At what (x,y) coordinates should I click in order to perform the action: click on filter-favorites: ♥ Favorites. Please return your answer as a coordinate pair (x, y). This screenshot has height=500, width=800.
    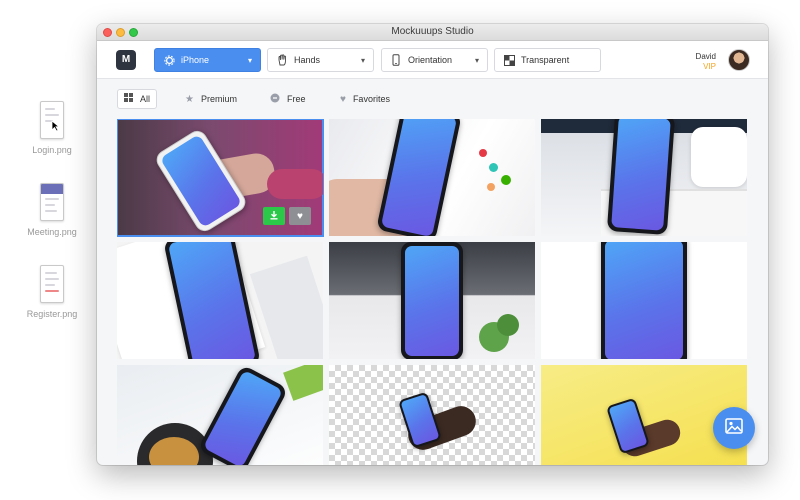
    Looking at the image, I should click on (365, 99).